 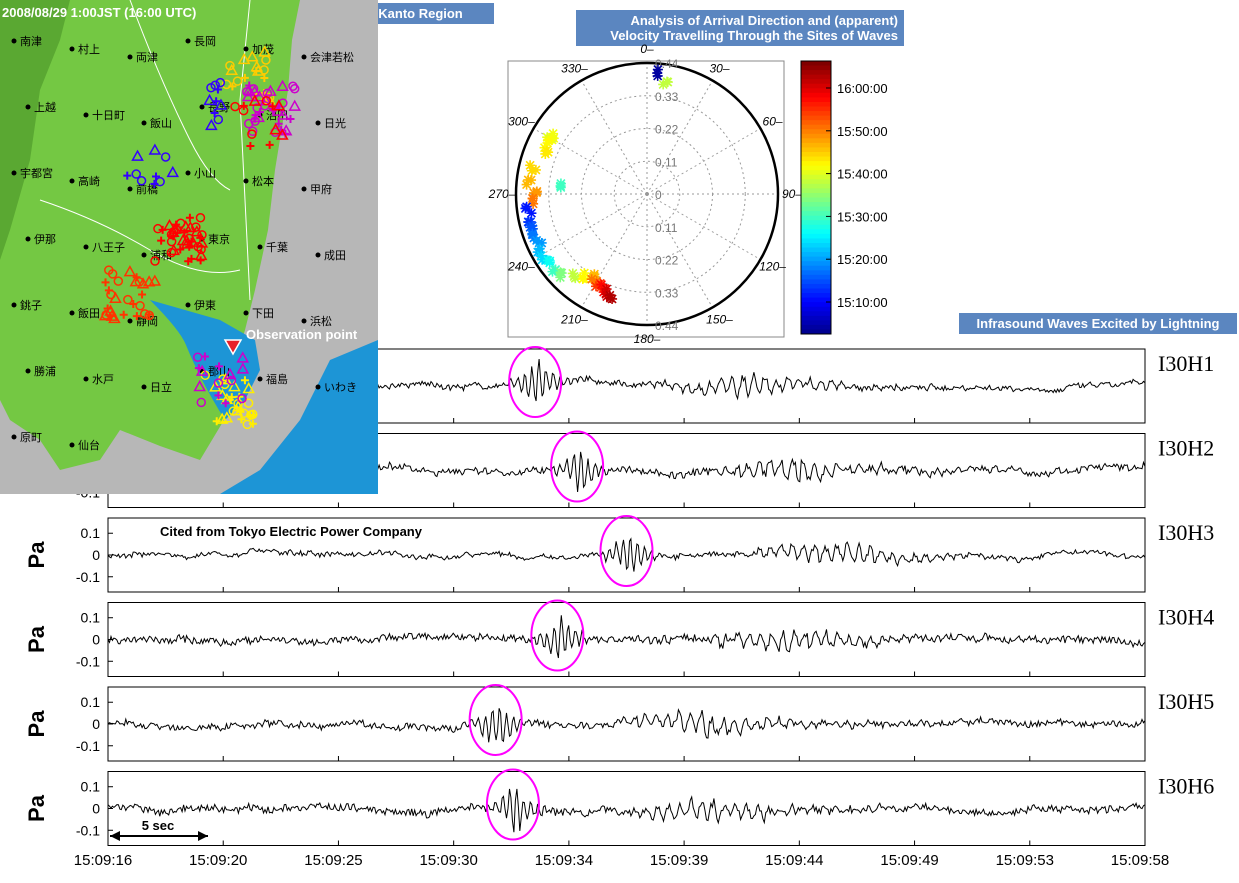 I want to click on city-label: 千葉, so click(x=277, y=247).